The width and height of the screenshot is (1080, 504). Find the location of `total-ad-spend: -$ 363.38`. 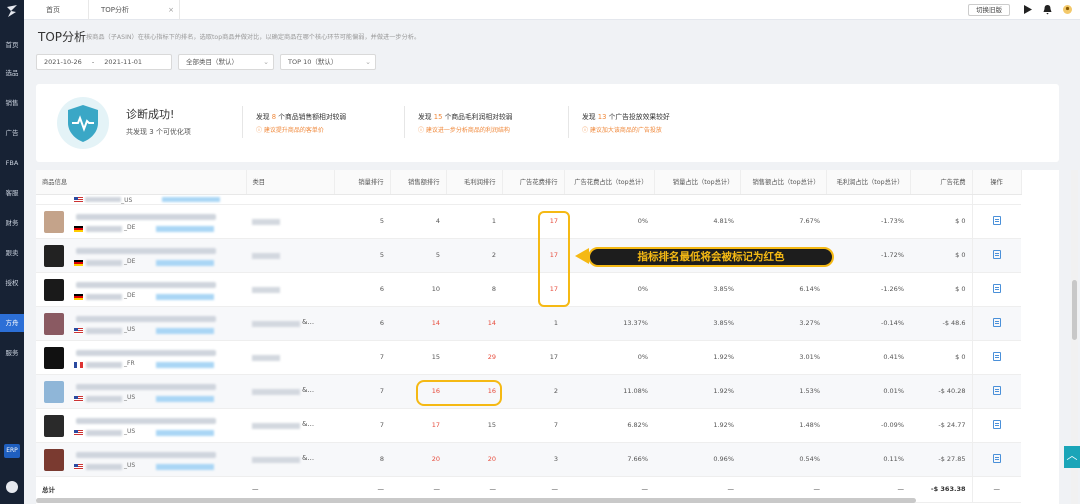

total-ad-spend: -$ 363.38 is located at coordinates (941, 489).